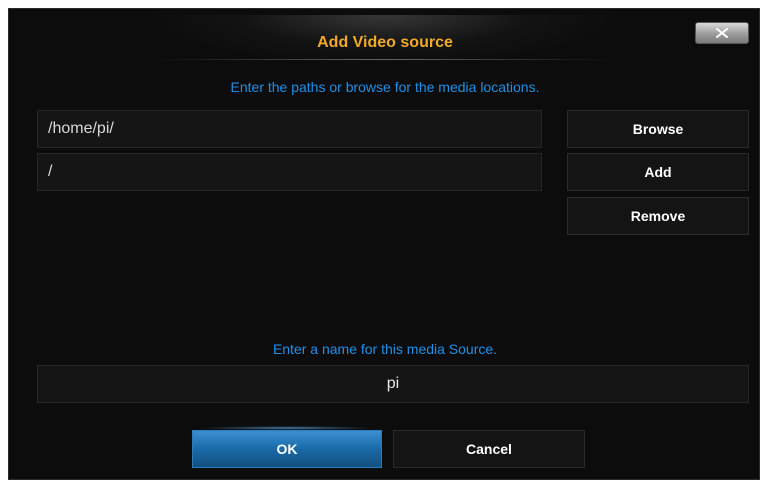 This screenshot has height=485, width=764. I want to click on close-icon, so click(722, 33).